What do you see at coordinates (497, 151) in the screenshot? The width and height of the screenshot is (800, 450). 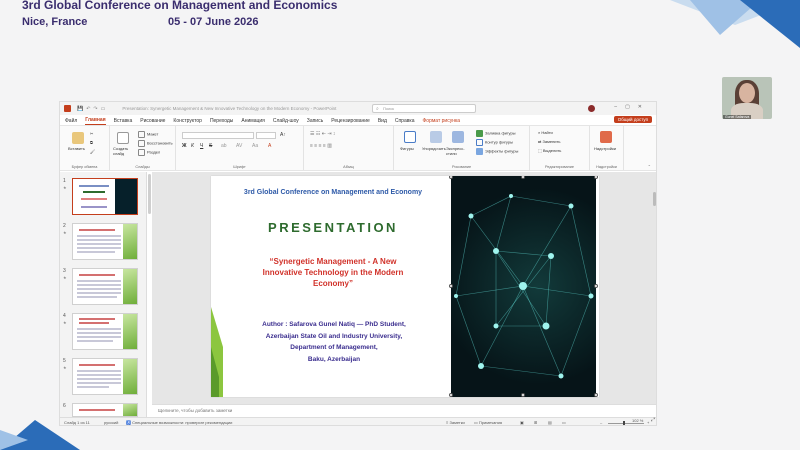 I see `shape-effects-button: Эффекты фигуры` at bounding box center [497, 151].